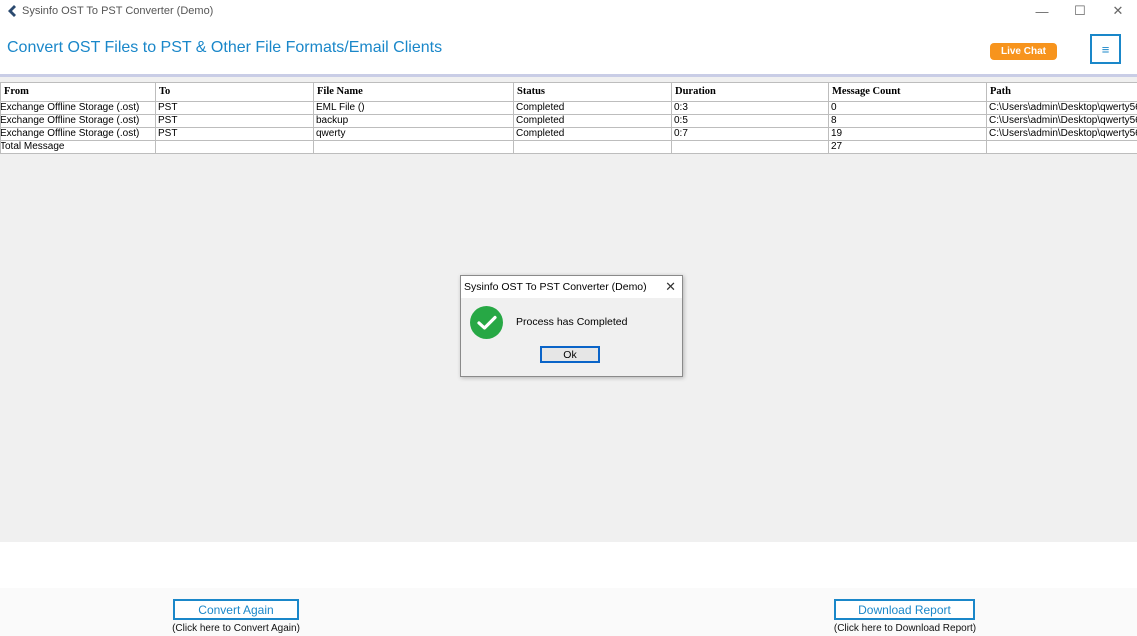  I want to click on convert-again-button: Convert Again, so click(236, 609).